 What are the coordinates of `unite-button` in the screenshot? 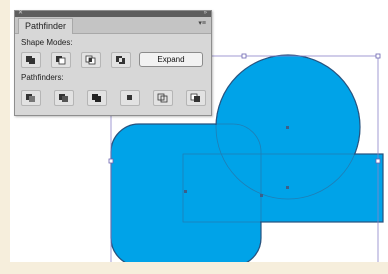 It's located at (31, 60).